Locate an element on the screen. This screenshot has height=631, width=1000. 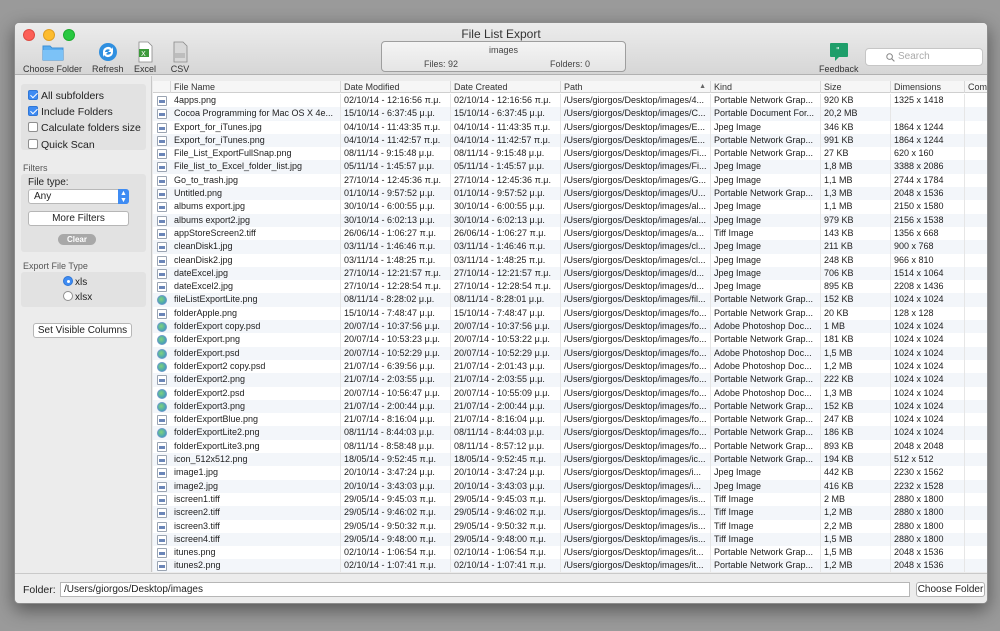
image-file-icon is located at coordinates (162, 114).